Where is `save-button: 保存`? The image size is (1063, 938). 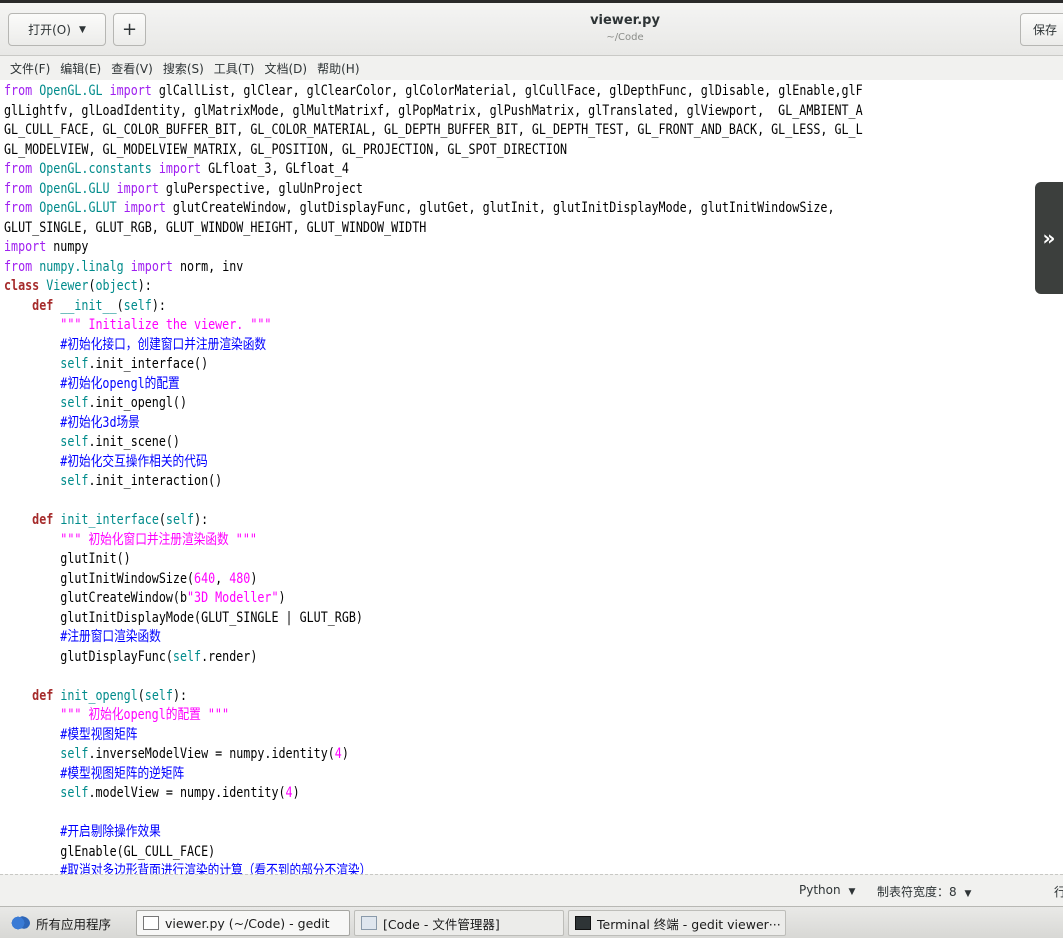
save-button: 保存 is located at coordinates (1041, 29).